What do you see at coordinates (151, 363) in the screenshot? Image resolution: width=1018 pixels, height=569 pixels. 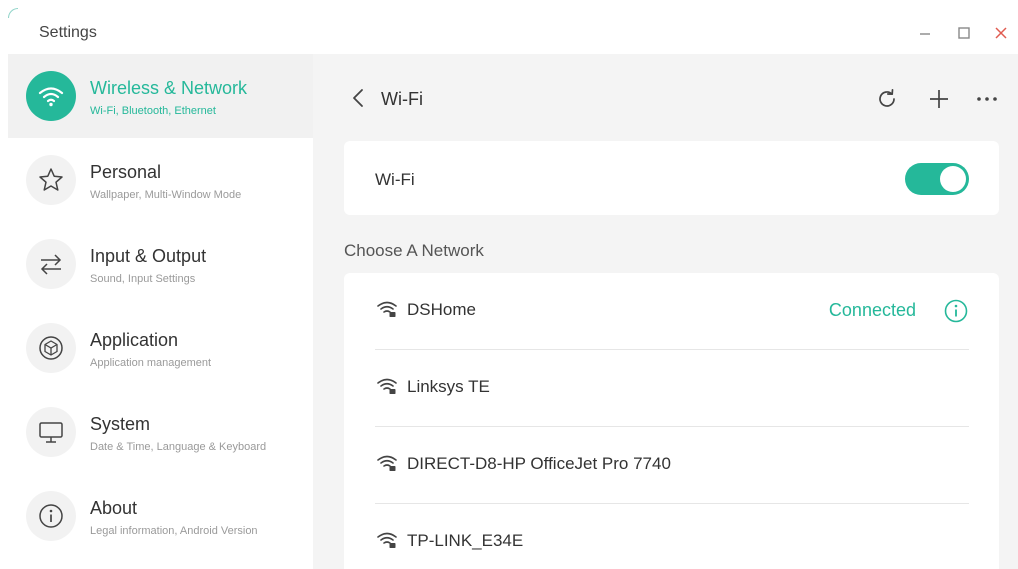 I see `sidebar-item-subtitle: Application management` at bounding box center [151, 363].